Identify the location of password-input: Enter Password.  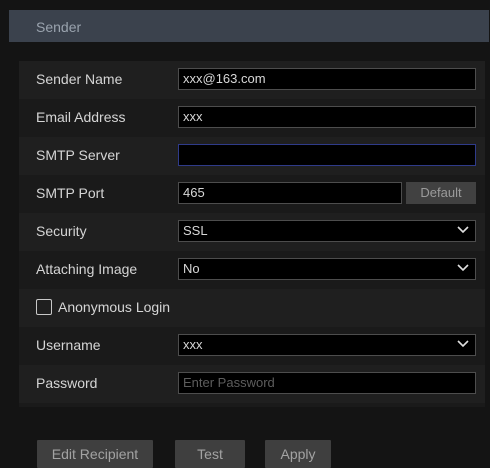
(327, 383).